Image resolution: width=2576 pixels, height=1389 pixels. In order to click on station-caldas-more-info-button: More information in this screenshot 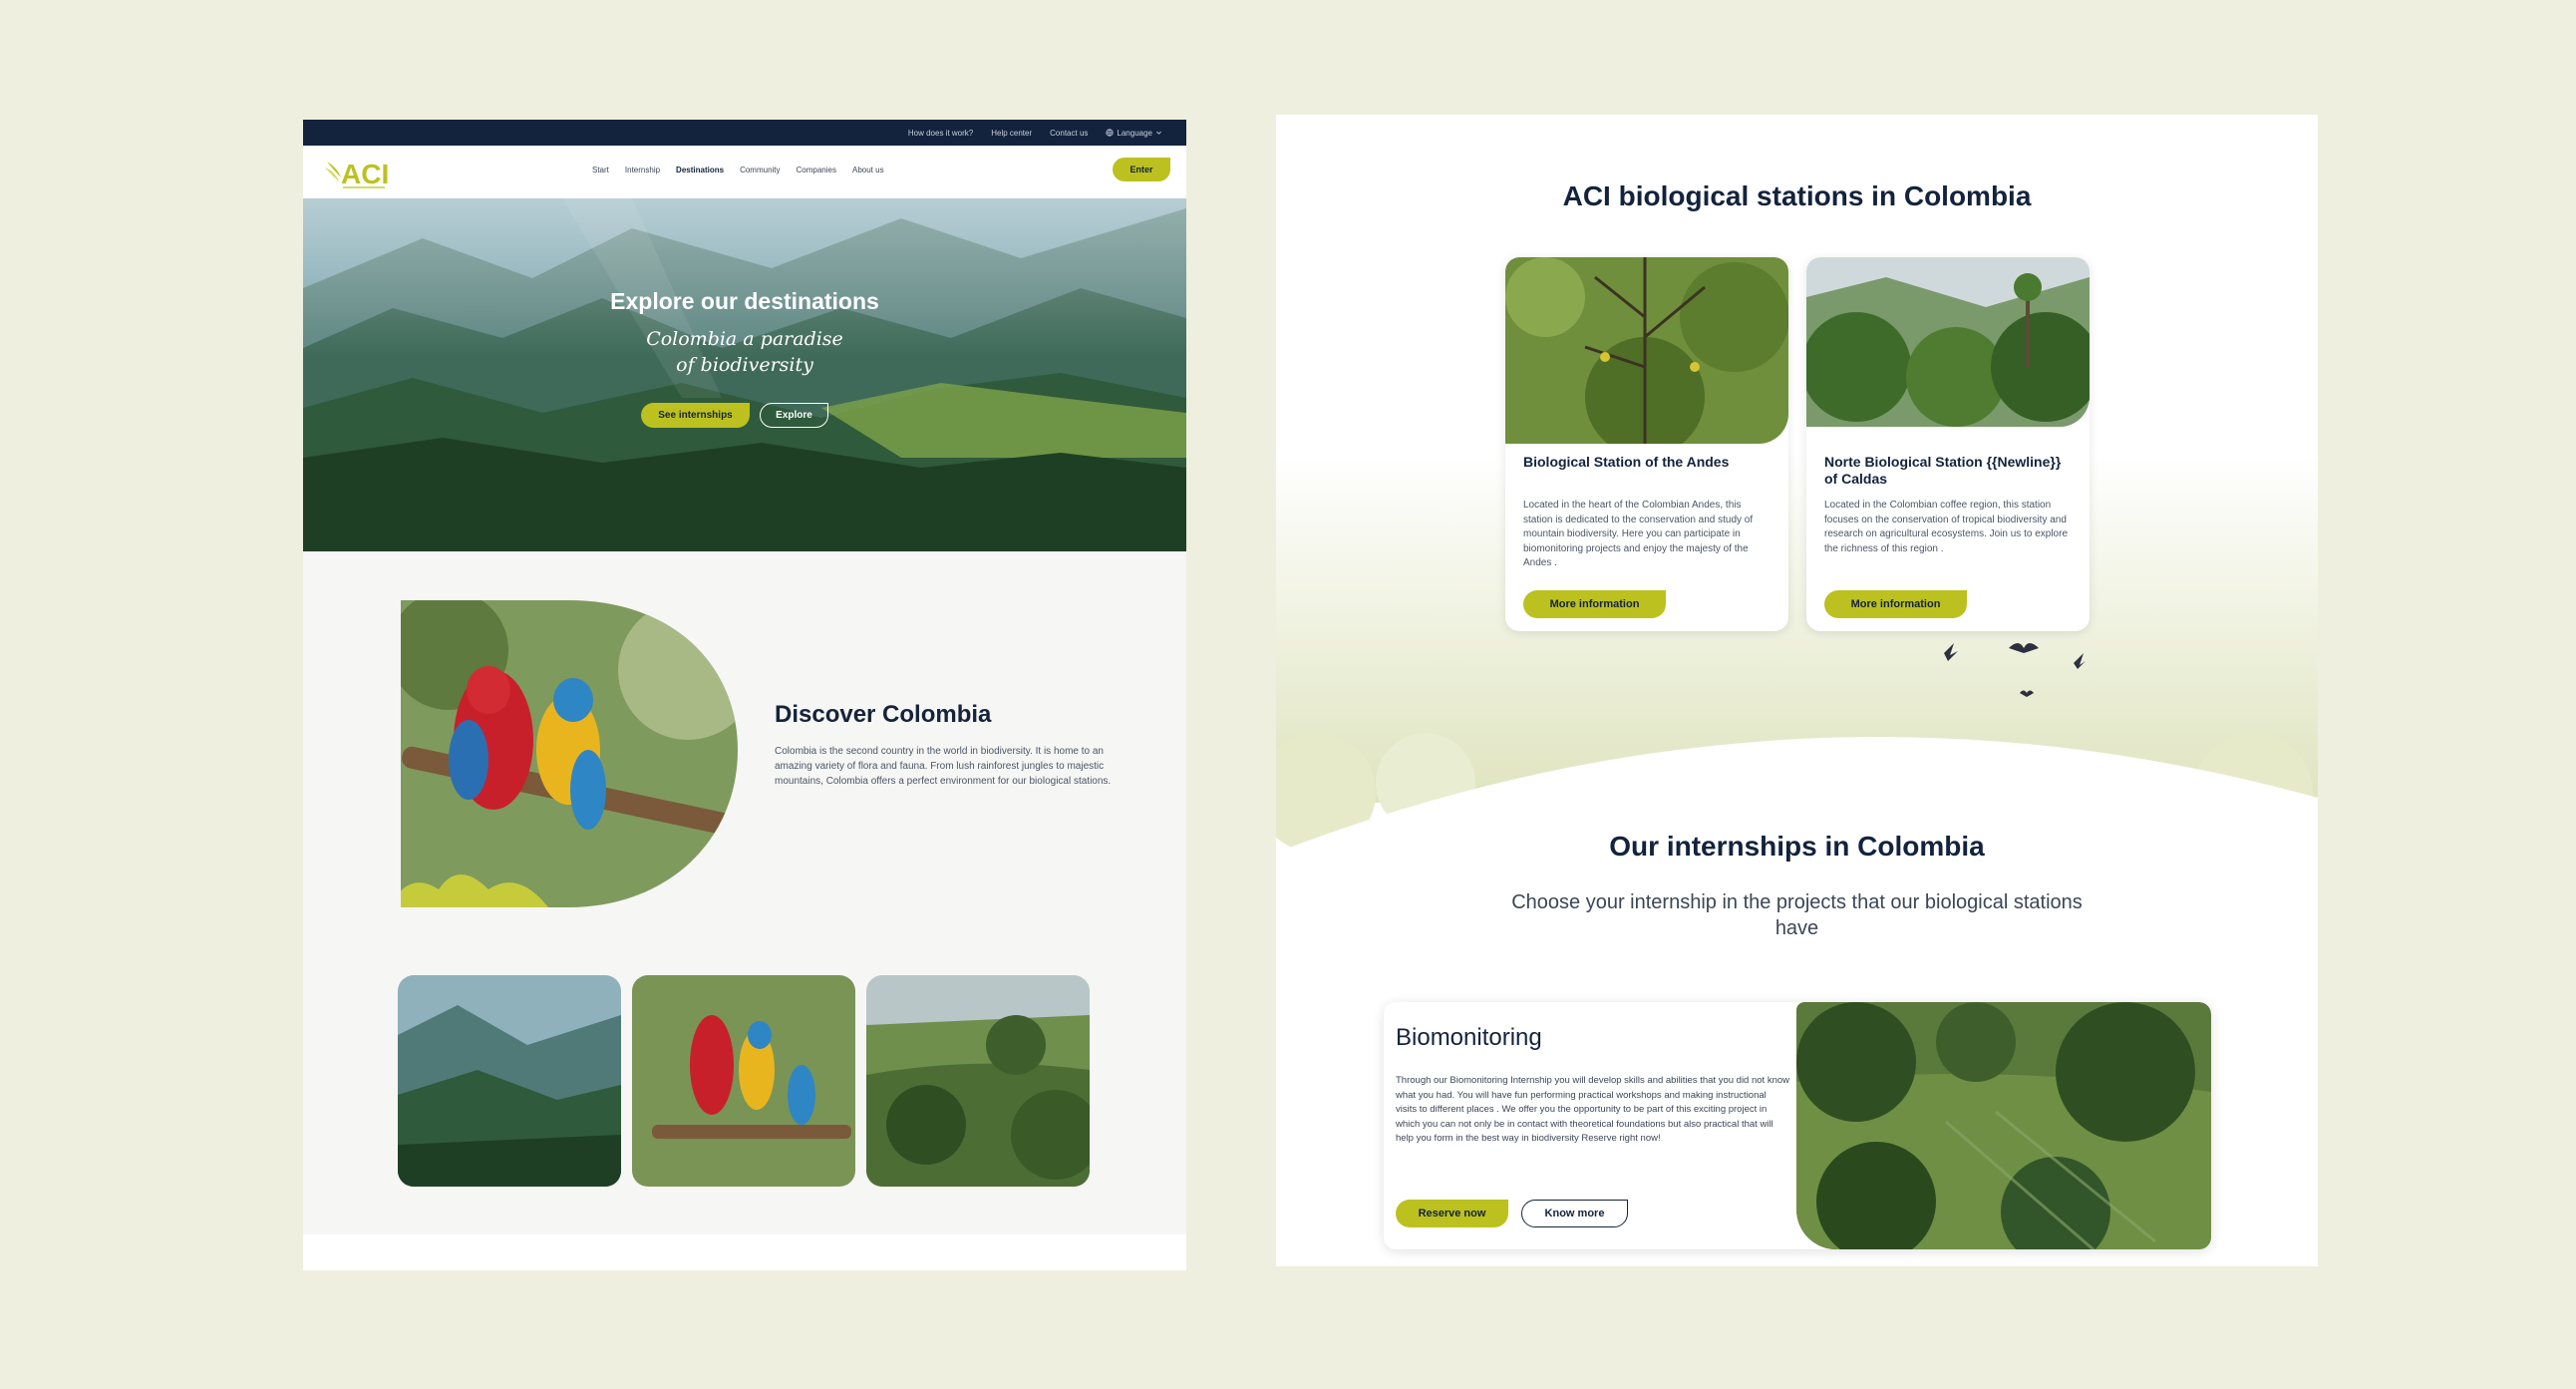, I will do `click(1895, 604)`.